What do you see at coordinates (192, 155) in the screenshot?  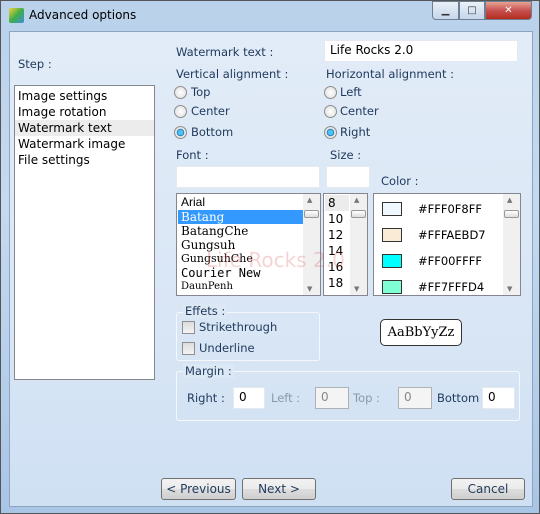 I see `font-label: Font :` at bounding box center [192, 155].